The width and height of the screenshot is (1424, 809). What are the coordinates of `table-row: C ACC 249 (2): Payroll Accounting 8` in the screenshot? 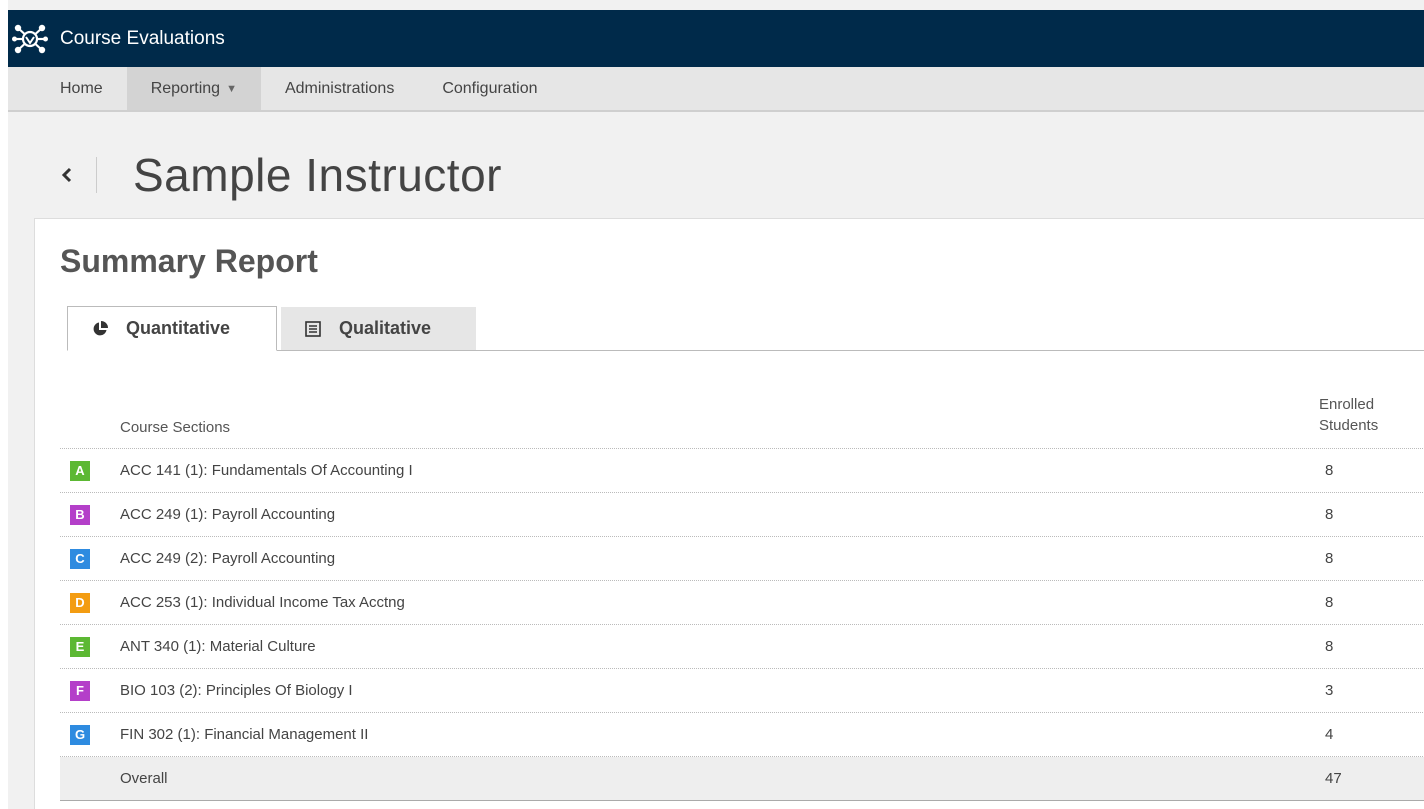 It's located at (742, 559).